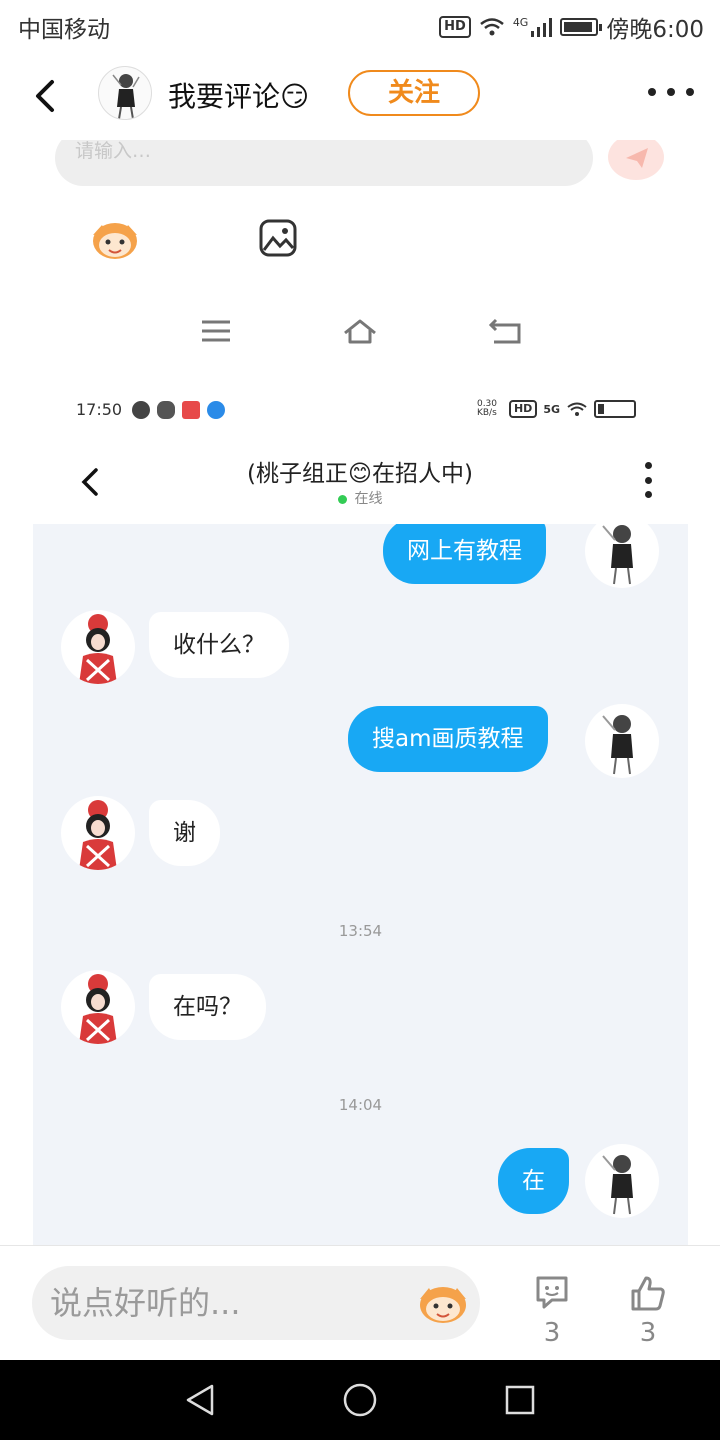  Describe the element at coordinates (368, 499) in the screenshot. I see `online-label: 在线` at that location.